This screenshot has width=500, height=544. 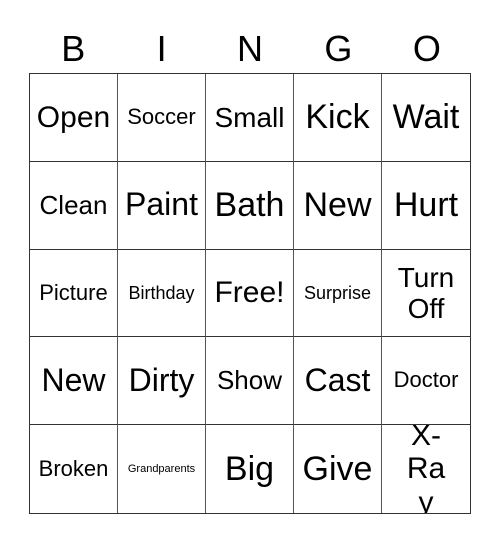 I want to click on header-letter-i: I, so click(x=161, y=48).